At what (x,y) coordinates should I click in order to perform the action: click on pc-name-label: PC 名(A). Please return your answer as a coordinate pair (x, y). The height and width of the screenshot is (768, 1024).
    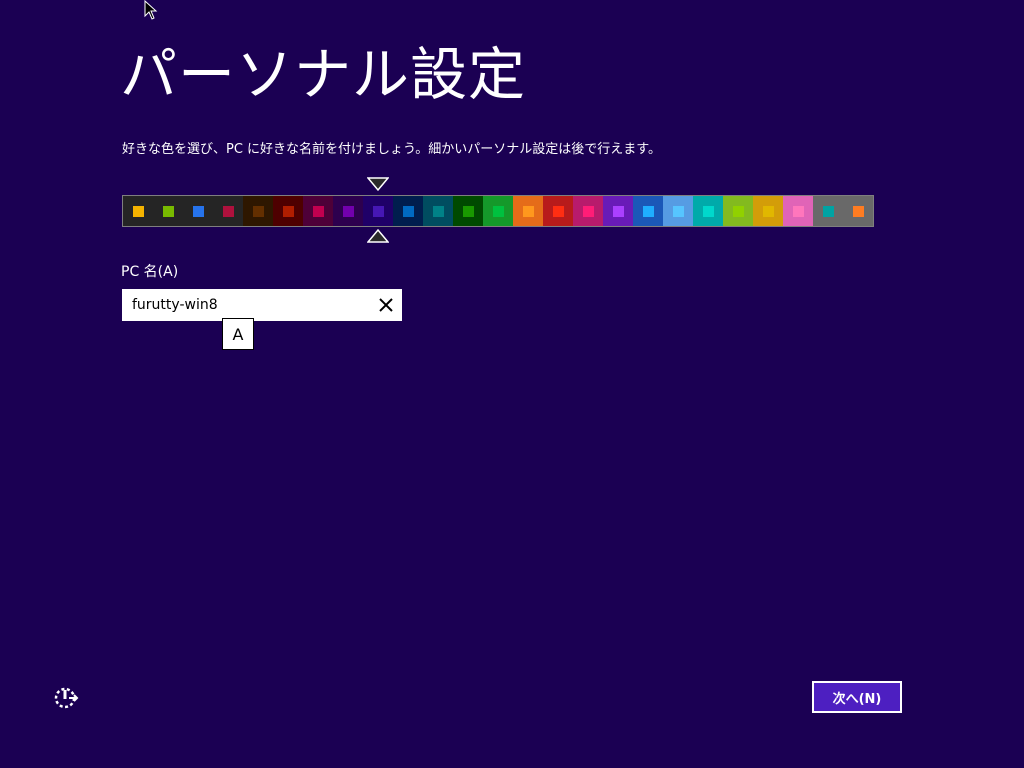
    Looking at the image, I should click on (150, 272).